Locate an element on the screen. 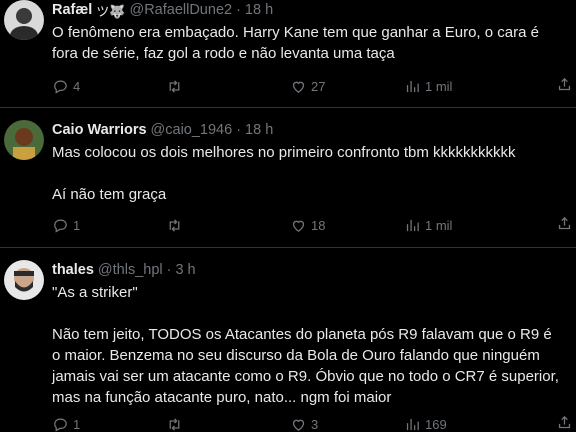 The width and height of the screenshot is (576, 432). like-button: 3 is located at coordinates (304, 423).